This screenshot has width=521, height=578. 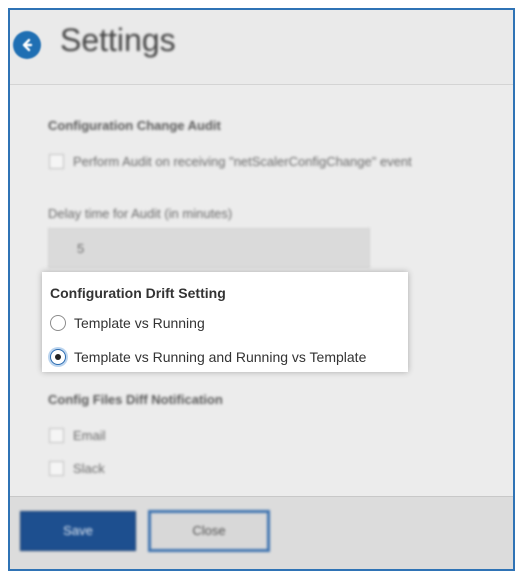 I want to click on email-label: Email, so click(x=89, y=435).